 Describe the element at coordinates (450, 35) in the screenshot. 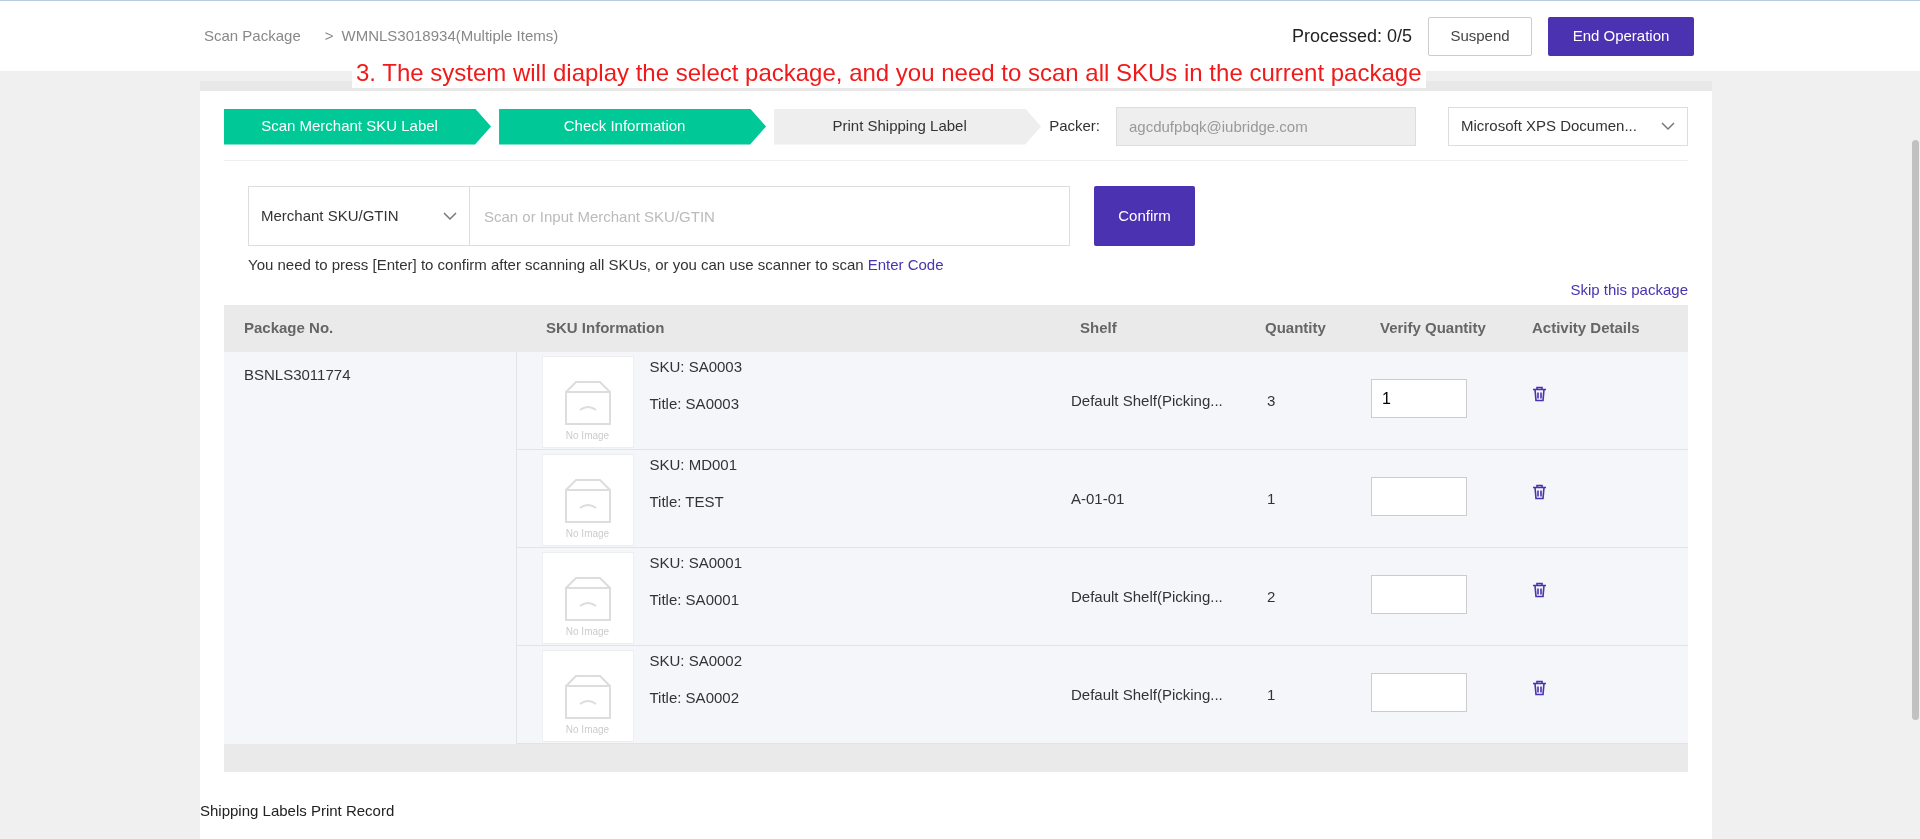

I see `breadcrumb-current: WMNLS3018934(Multiple Items)` at that location.